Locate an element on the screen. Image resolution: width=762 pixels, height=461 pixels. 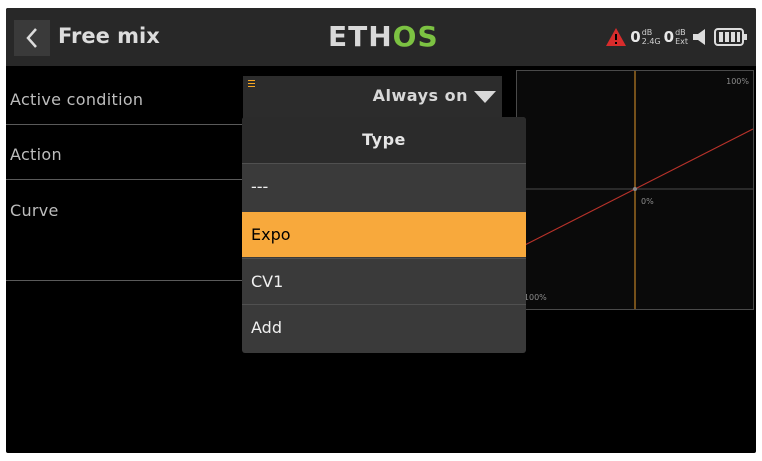
option-cv1: CV1 is located at coordinates (384, 280).